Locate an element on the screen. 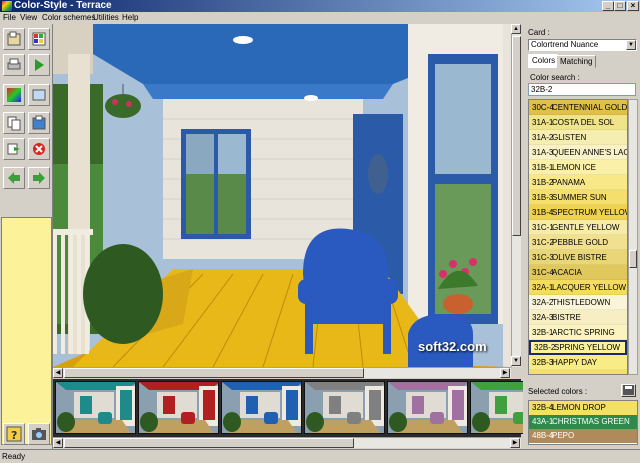  layers-icon is located at coordinates (39, 95).